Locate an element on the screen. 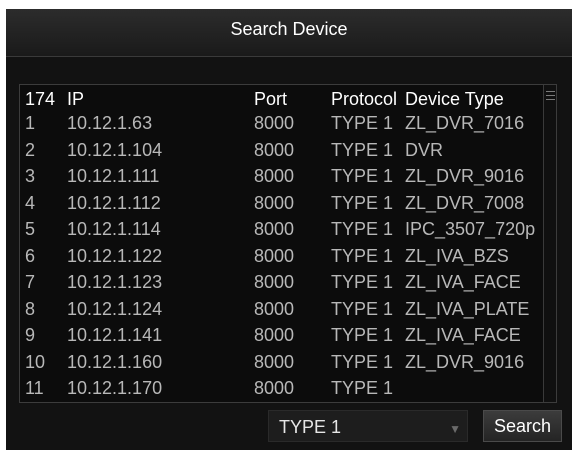  table-row: 7 10.12.1.123 8000 TYPE 1 ZL_IVA_FACE is located at coordinates (280, 282).